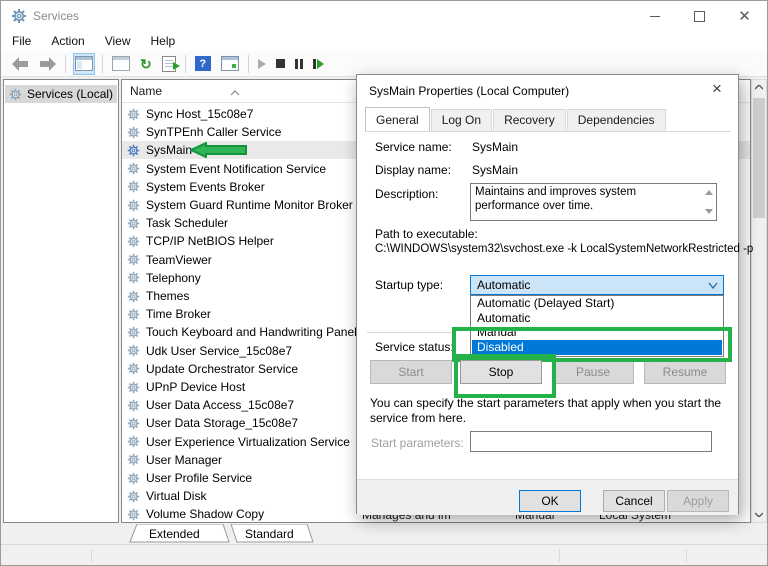 The width and height of the screenshot is (768, 566). I want to click on menu-view: View, so click(118, 41).